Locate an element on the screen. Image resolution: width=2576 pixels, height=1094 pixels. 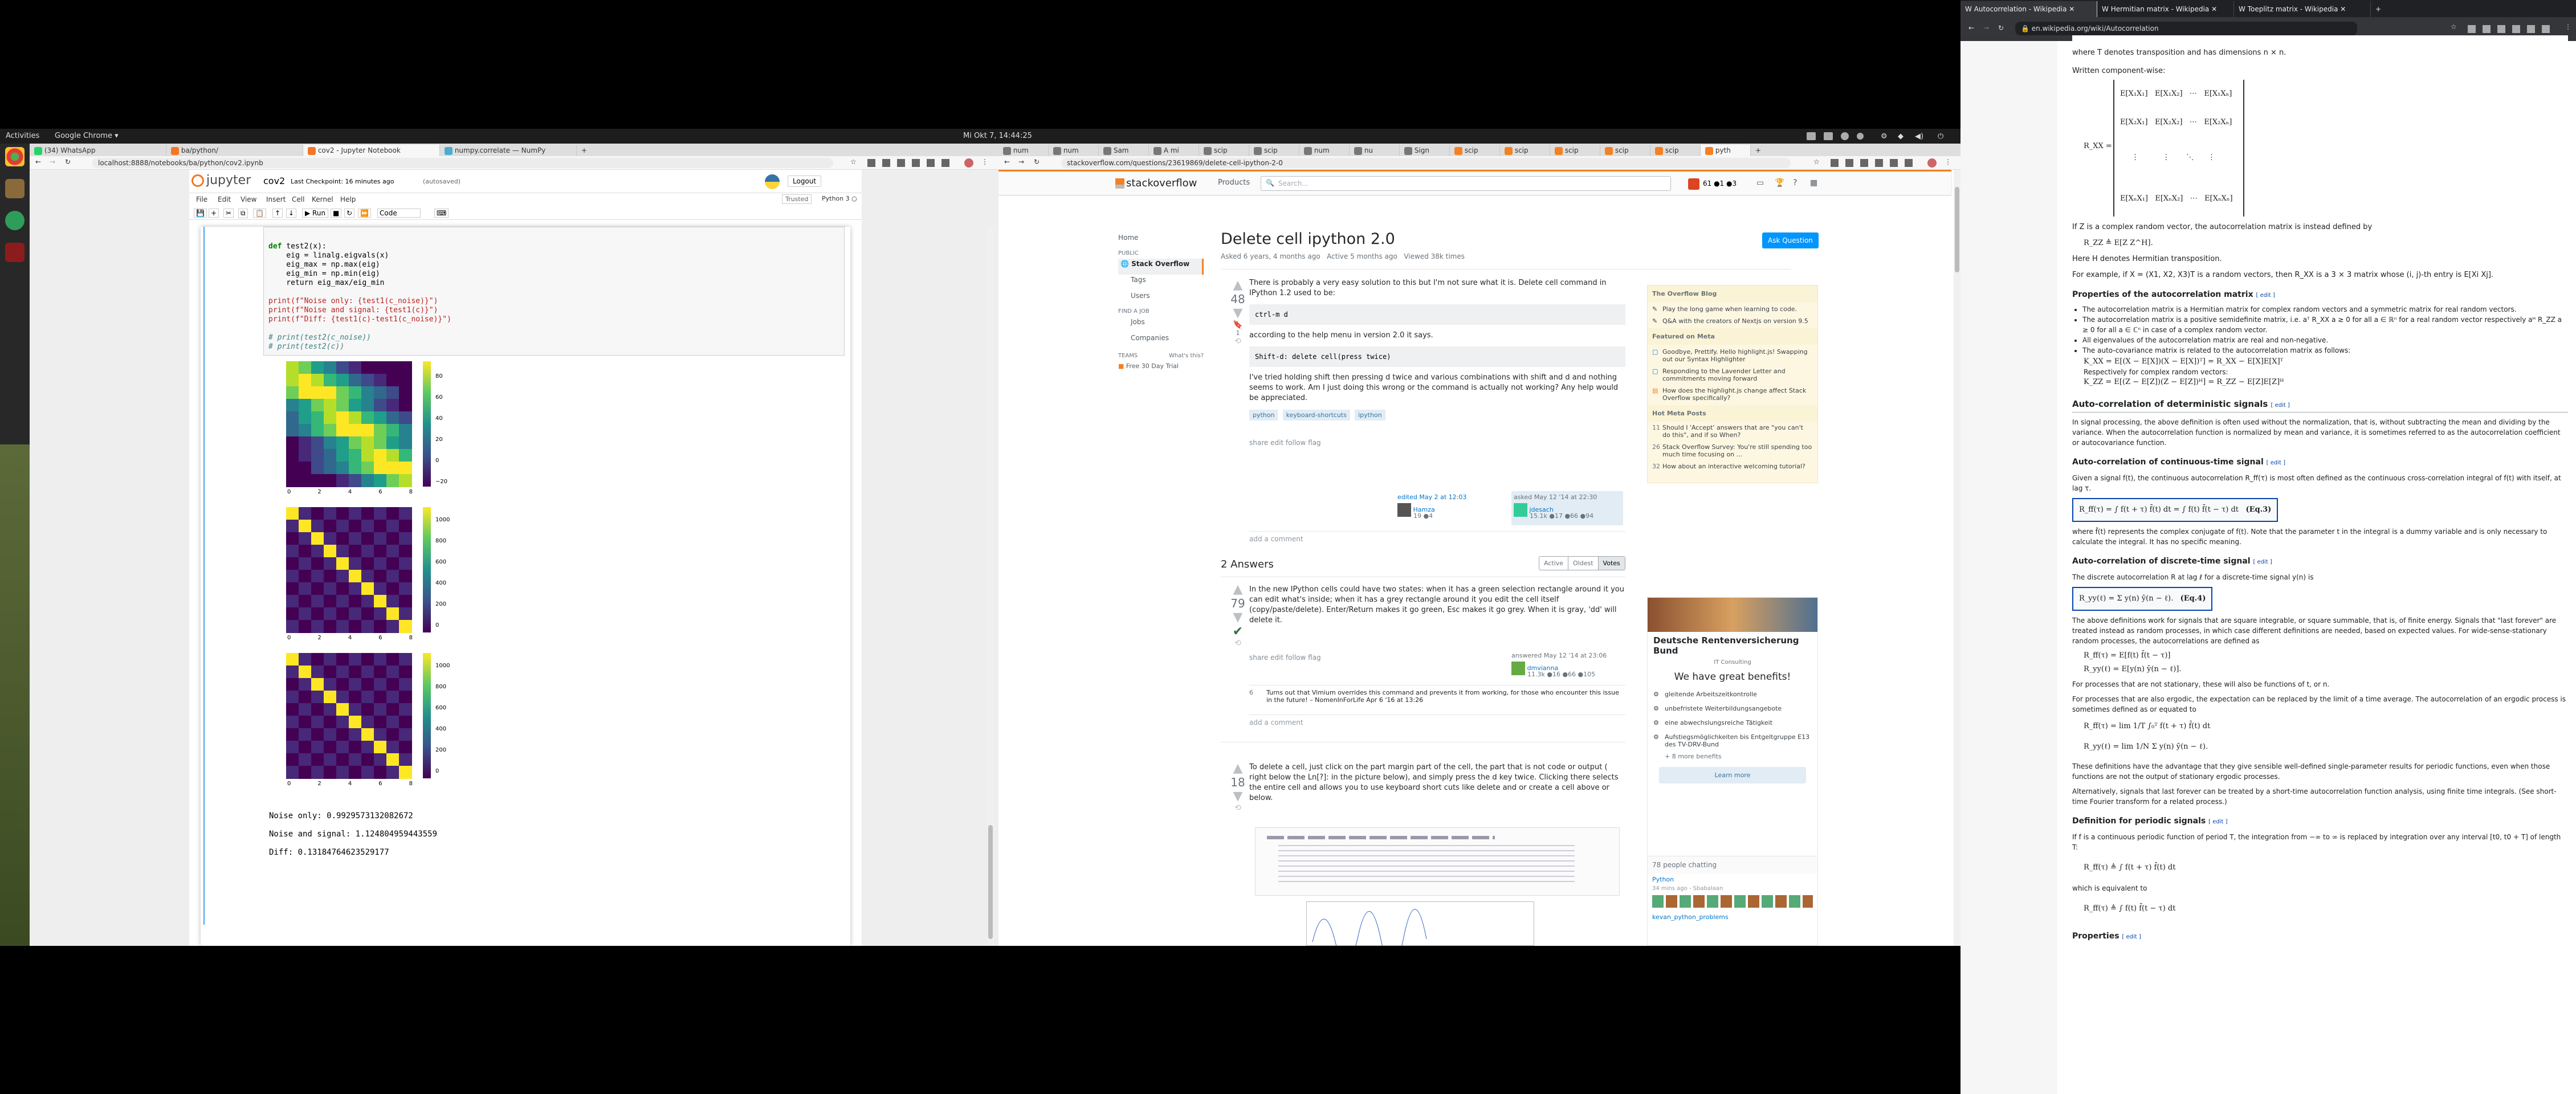
browser-tab: A mi is located at coordinates (1174, 150).